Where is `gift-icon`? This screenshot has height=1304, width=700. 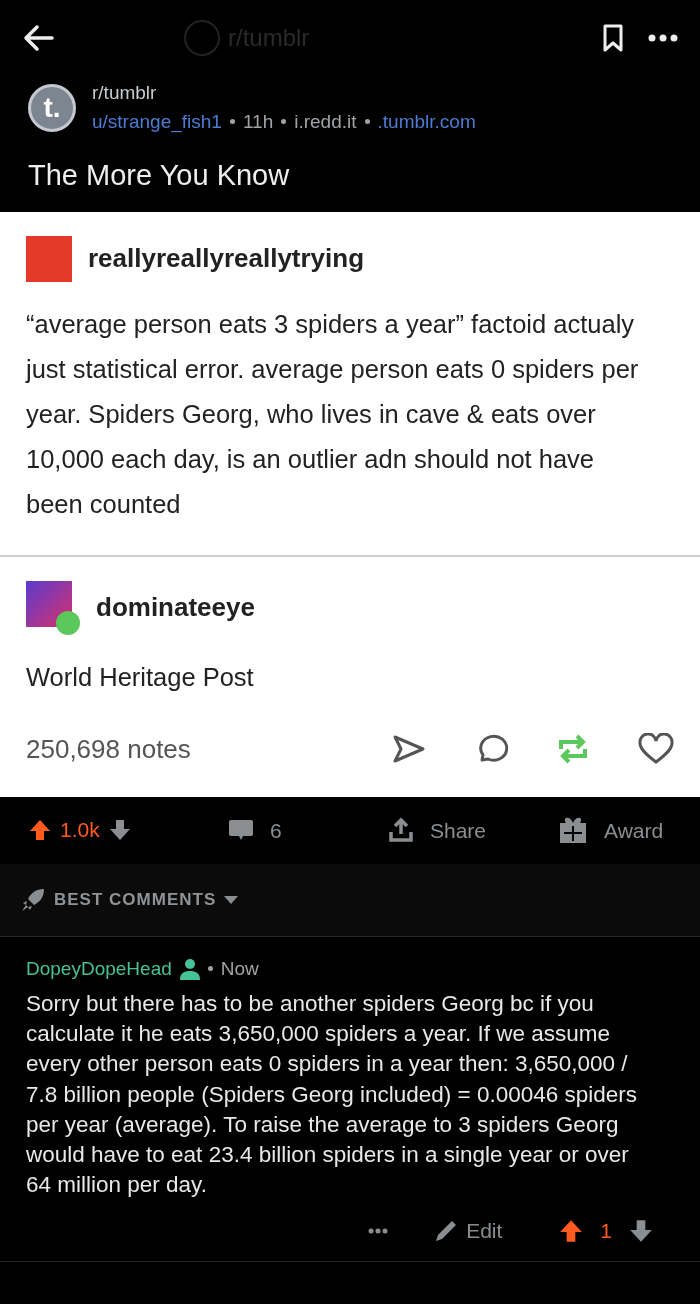 gift-icon is located at coordinates (573, 830).